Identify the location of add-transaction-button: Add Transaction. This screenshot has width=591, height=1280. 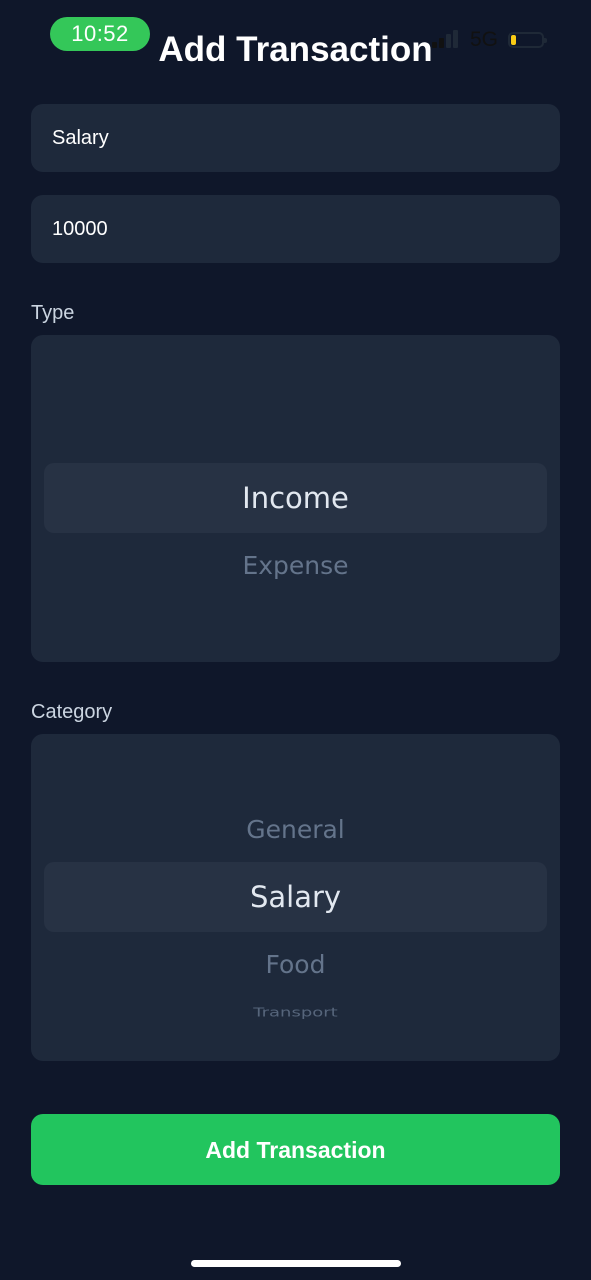
(295, 1149).